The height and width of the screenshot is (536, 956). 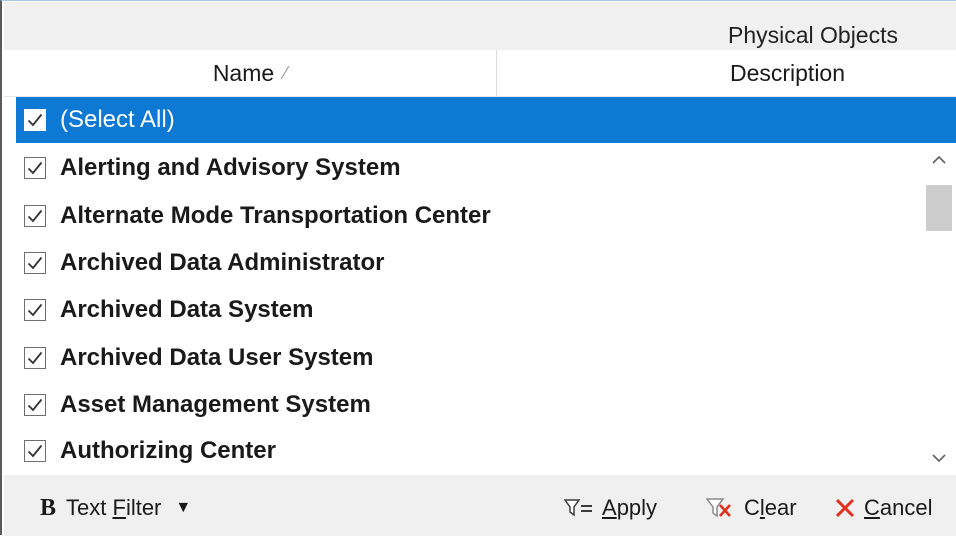 I want to click on list-item: Archived Data Administrator, so click(x=467, y=263).